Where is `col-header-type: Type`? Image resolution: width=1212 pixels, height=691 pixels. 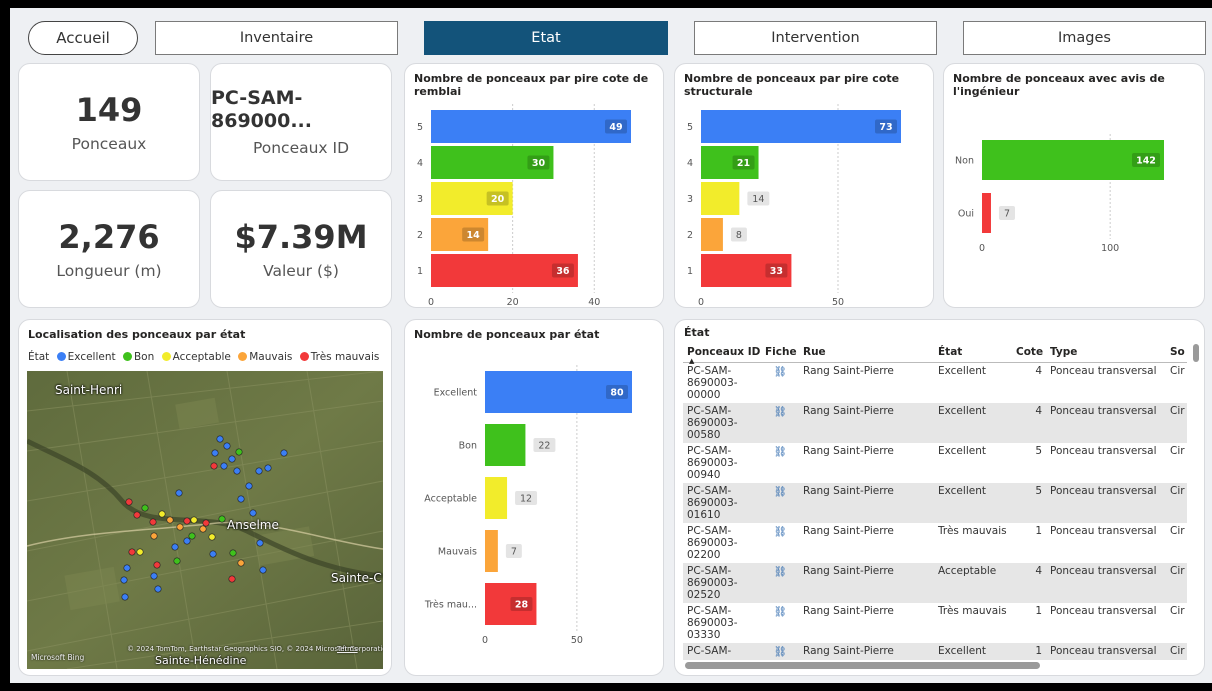 col-header-type: Type is located at coordinates (1106, 352).